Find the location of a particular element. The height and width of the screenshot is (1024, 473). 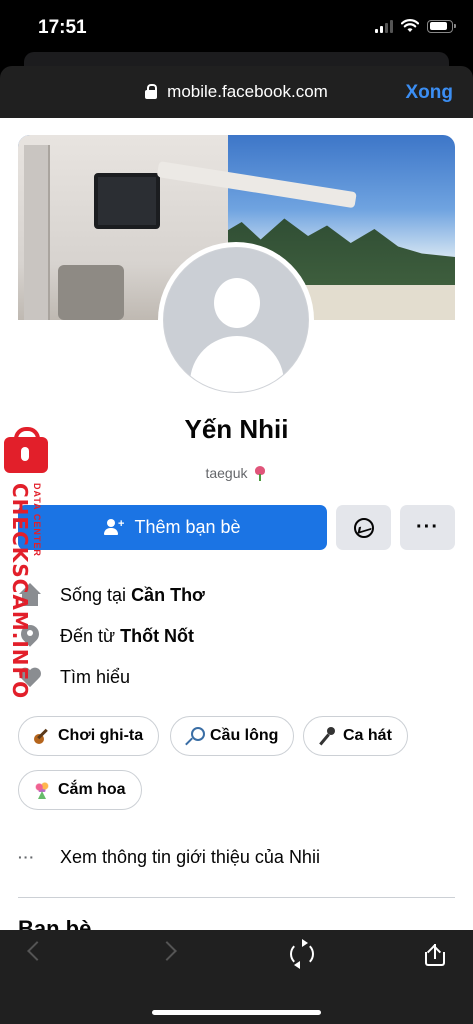

add-friend-icon: + is located at coordinates (114, 527).